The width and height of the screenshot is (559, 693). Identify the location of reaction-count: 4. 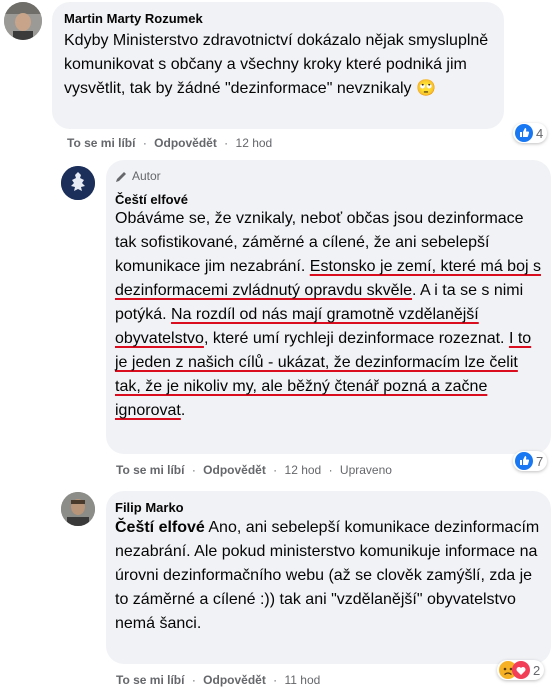
(540, 133).